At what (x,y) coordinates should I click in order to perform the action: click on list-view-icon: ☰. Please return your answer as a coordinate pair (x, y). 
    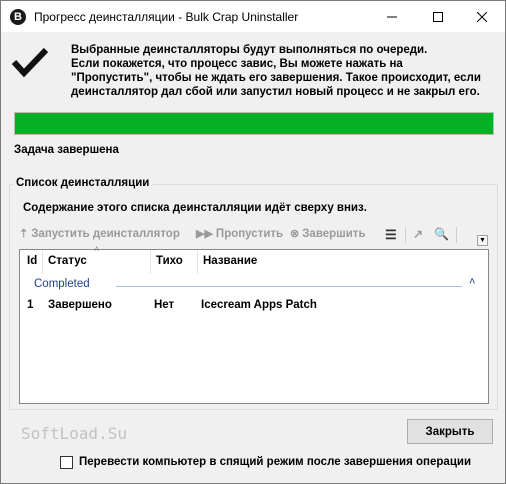
    Looking at the image, I should click on (391, 234).